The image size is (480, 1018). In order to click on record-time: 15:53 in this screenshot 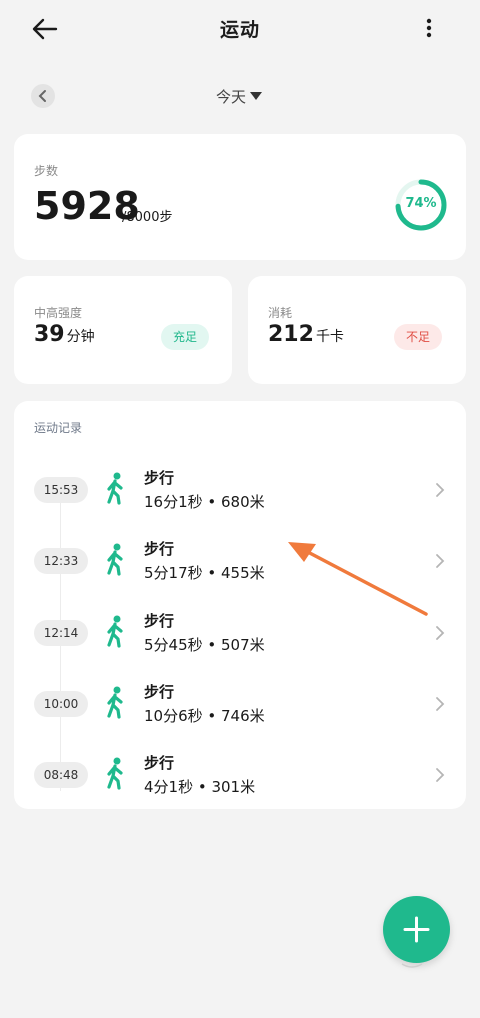, I will do `click(61, 490)`.